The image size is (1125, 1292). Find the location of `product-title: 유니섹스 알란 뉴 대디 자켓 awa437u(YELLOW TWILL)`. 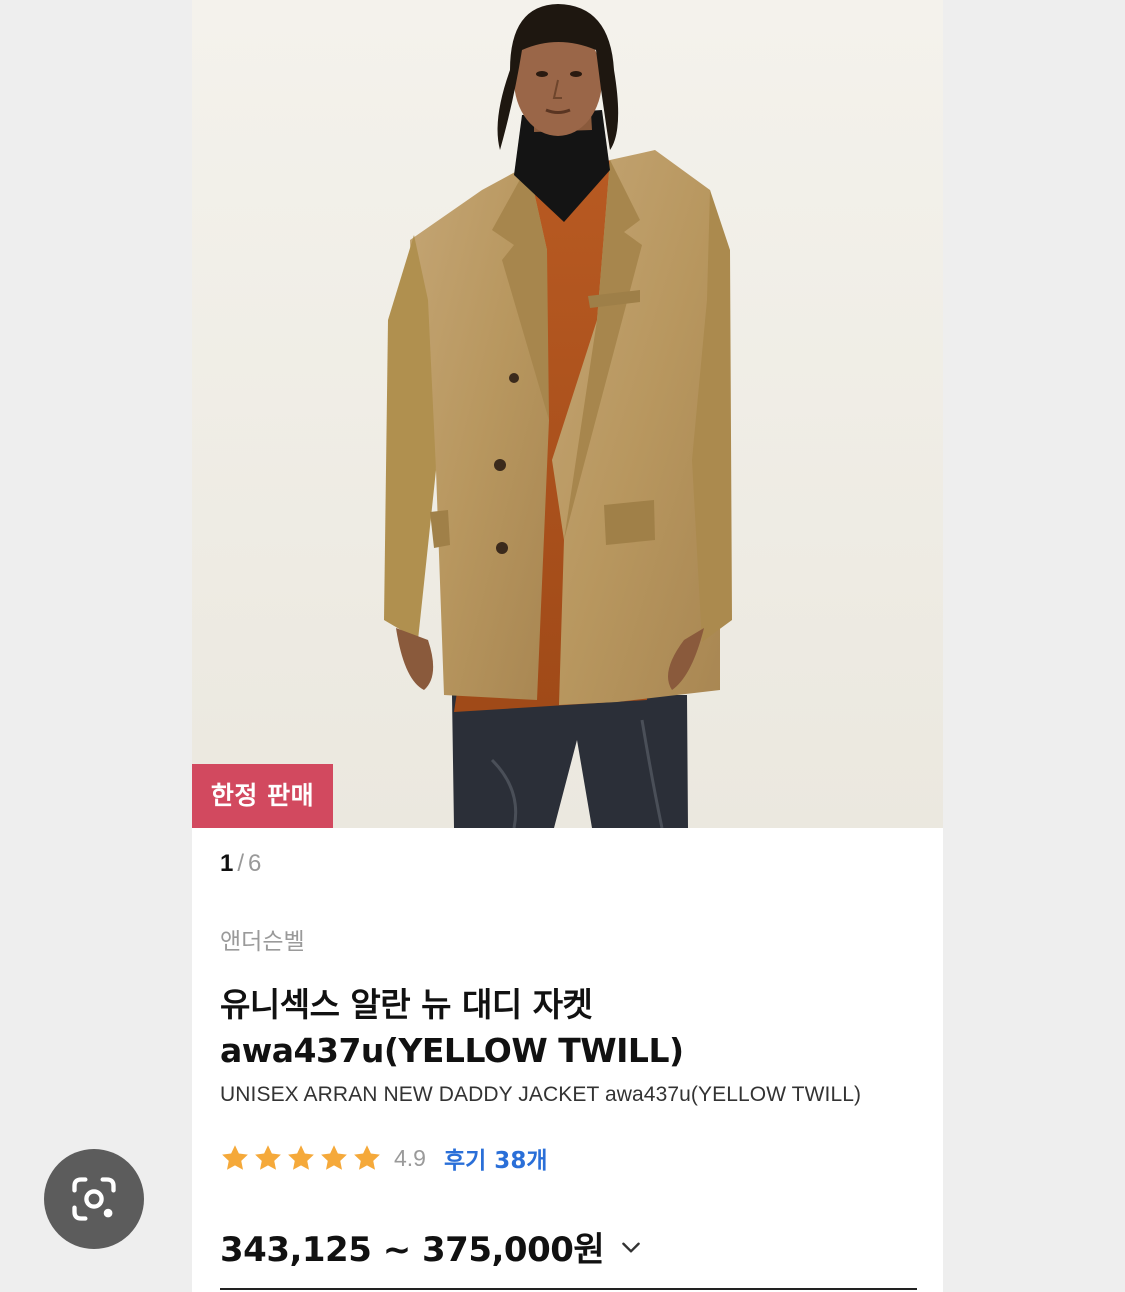

product-title: 유니섹스 알란 뉴 대디 자켓 awa437u(YELLOW TWILL) is located at coordinates (452, 1027).